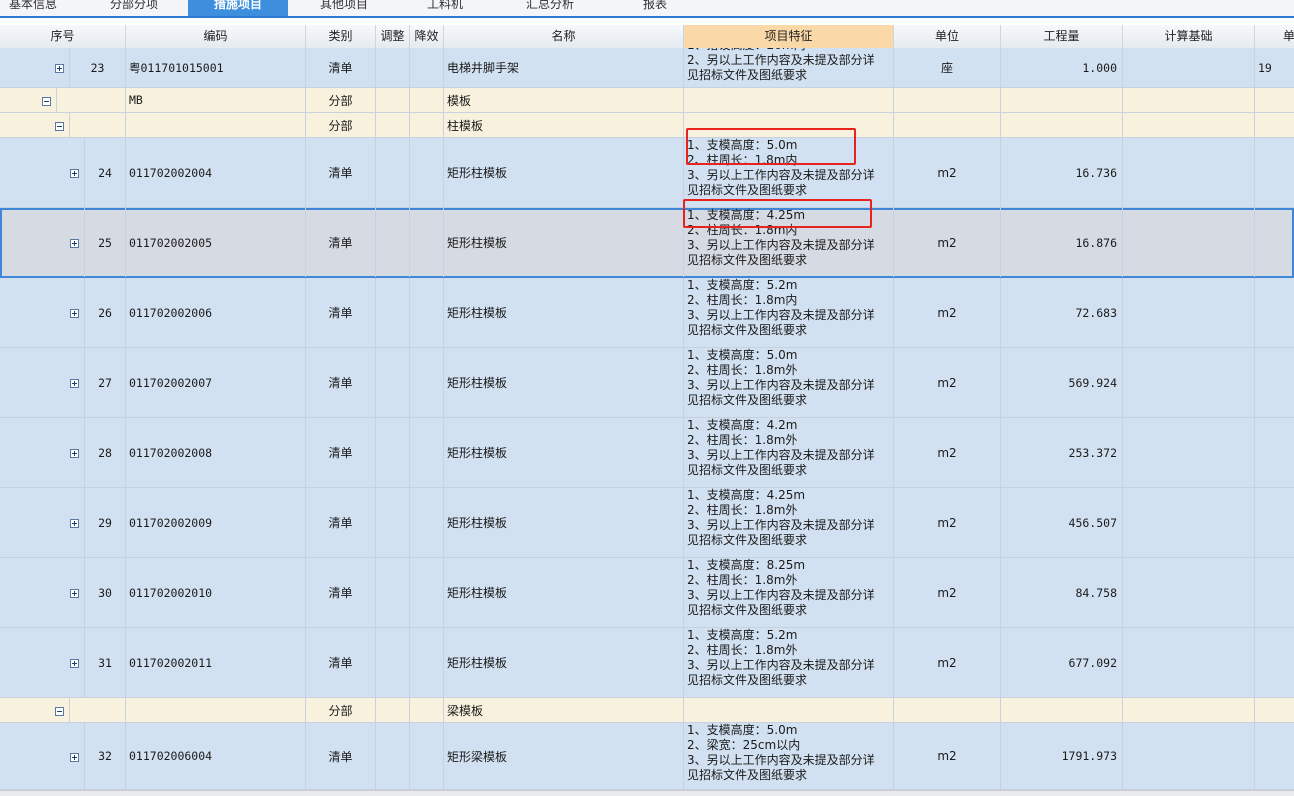 Image resolution: width=1294 pixels, height=796 pixels. Describe the element at coordinates (216, 592) in the screenshot. I see `code-cell: 011702002010` at that location.